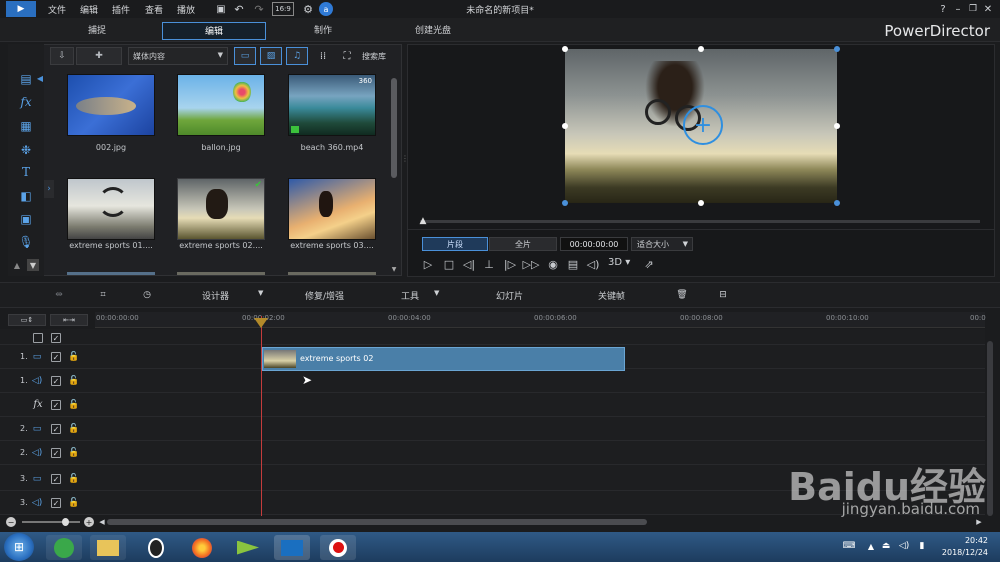 This screenshot has width=1000, height=562. What do you see at coordinates (323, 31) in the screenshot?
I see `tab-produce: 制作` at bounding box center [323, 31].